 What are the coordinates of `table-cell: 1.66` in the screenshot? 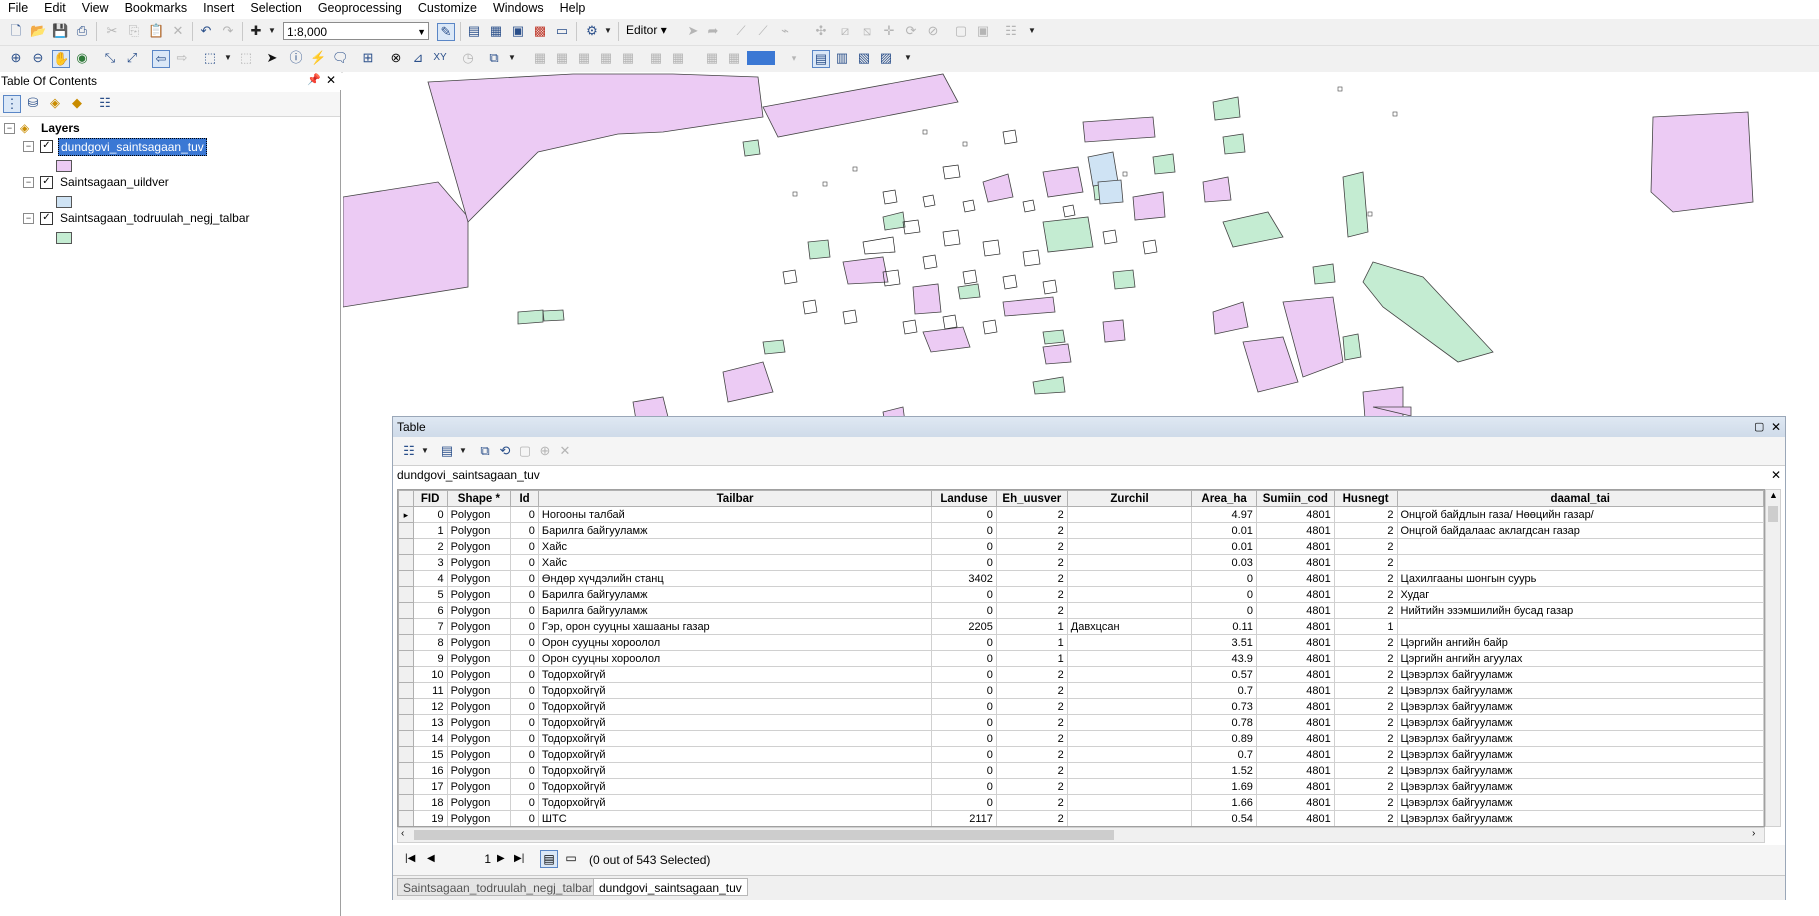 It's located at (1224, 802).